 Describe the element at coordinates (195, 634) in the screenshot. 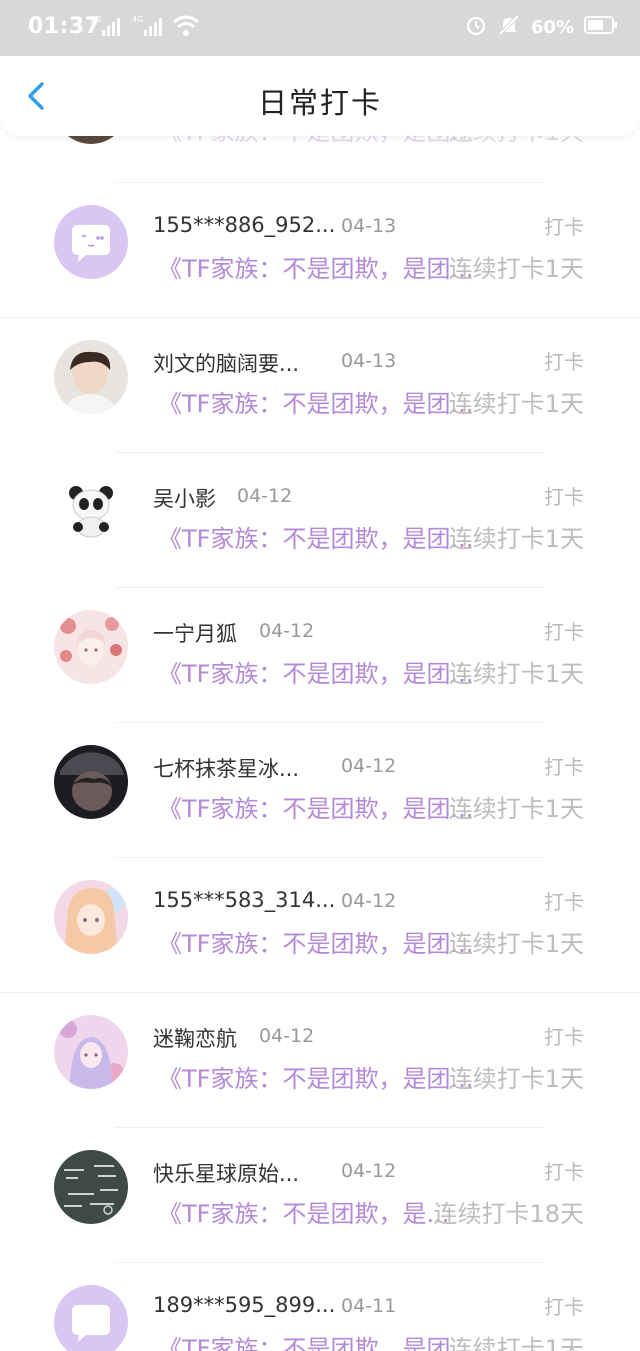

I see `user-name: 一宁月狐` at that location.